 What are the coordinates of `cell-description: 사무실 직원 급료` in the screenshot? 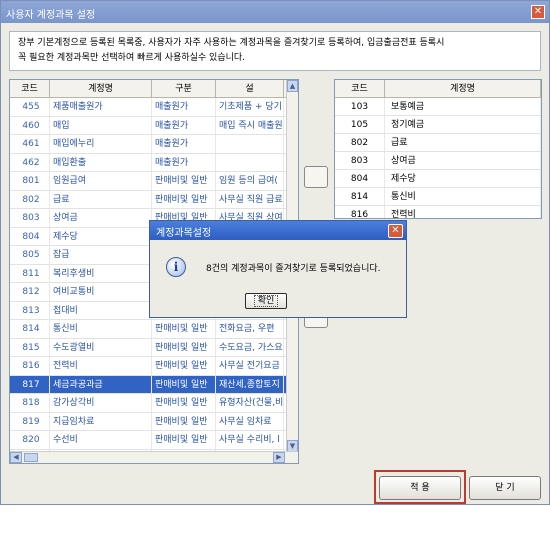 It's located at (250, 199).